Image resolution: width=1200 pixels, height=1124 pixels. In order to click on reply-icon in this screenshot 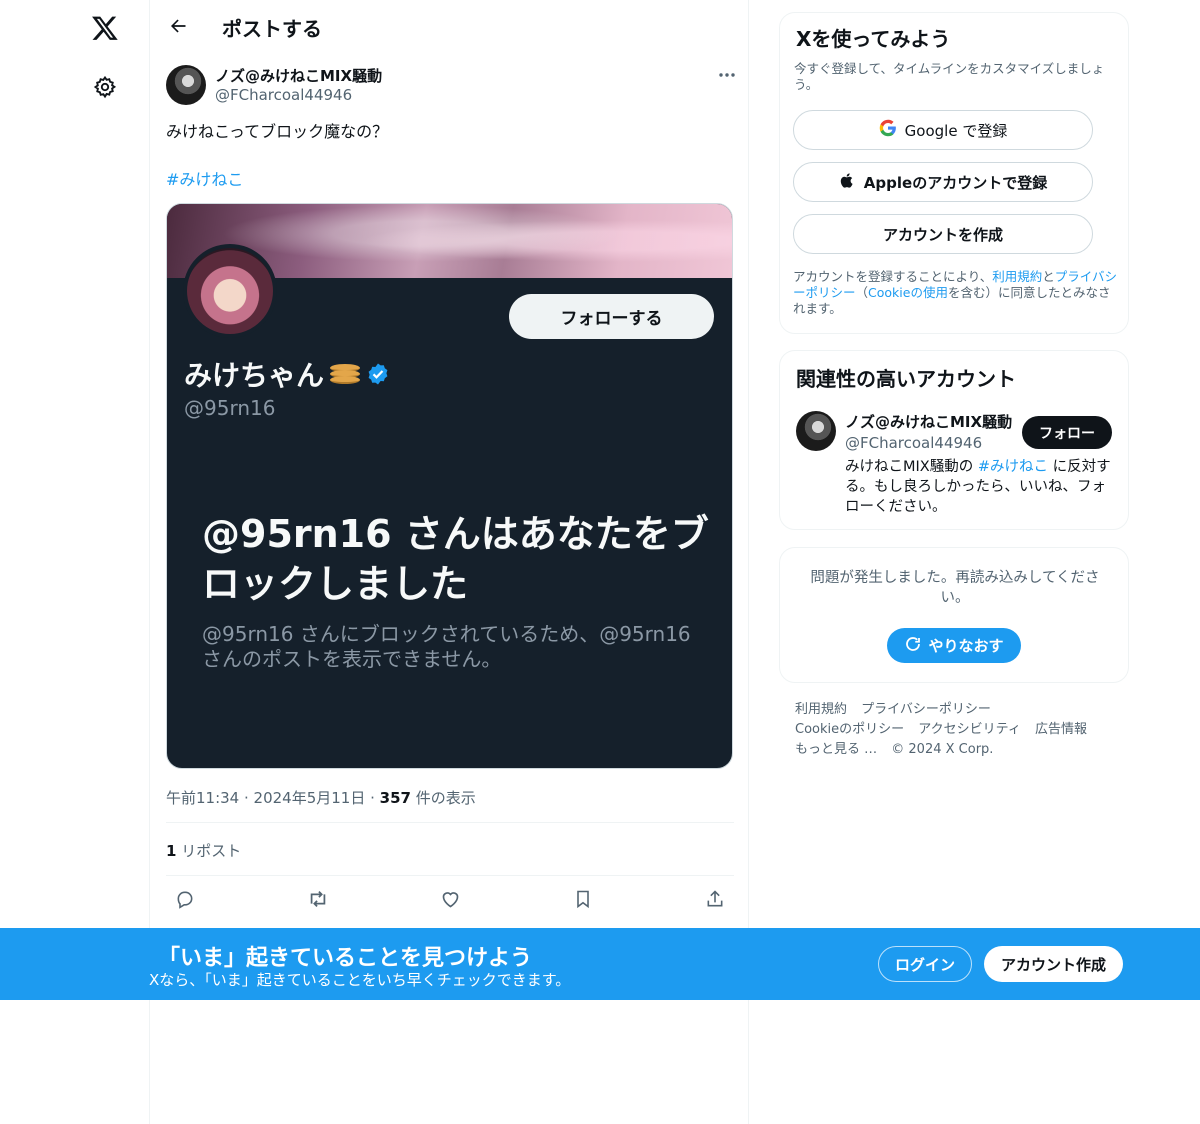, I will do `click(185, 899)`.